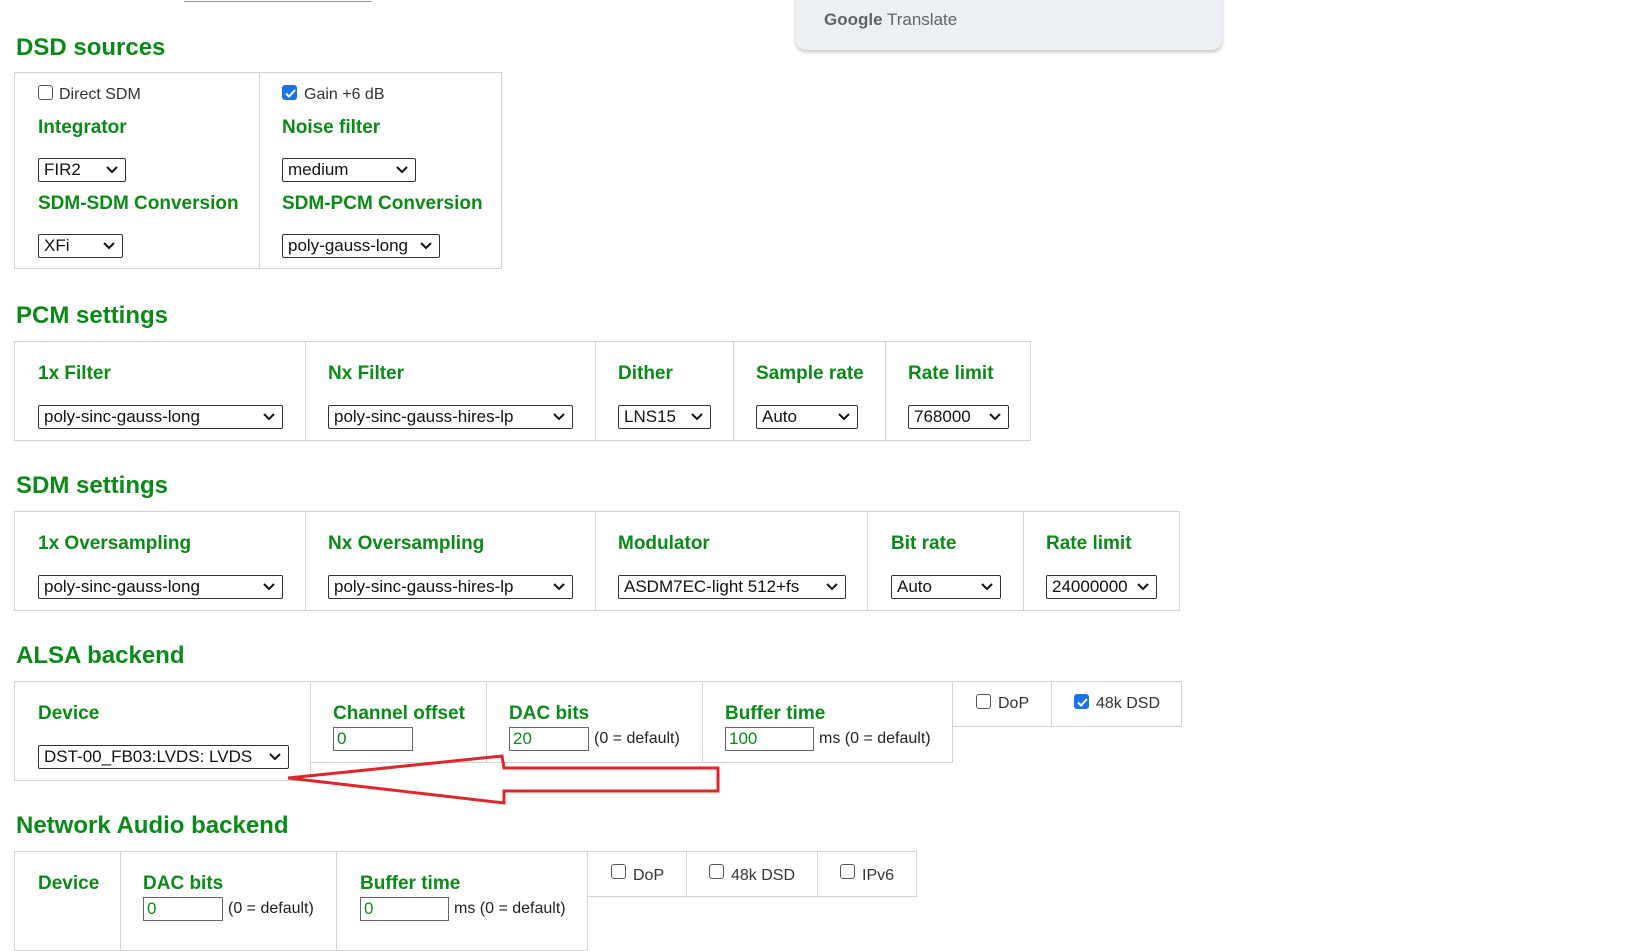 This screenshot has height=951, width=1630. What do you see at coordinates (69, 713) in the screenshot?
I see `alsa-device-label: Device` at bounding box center [69, 713].